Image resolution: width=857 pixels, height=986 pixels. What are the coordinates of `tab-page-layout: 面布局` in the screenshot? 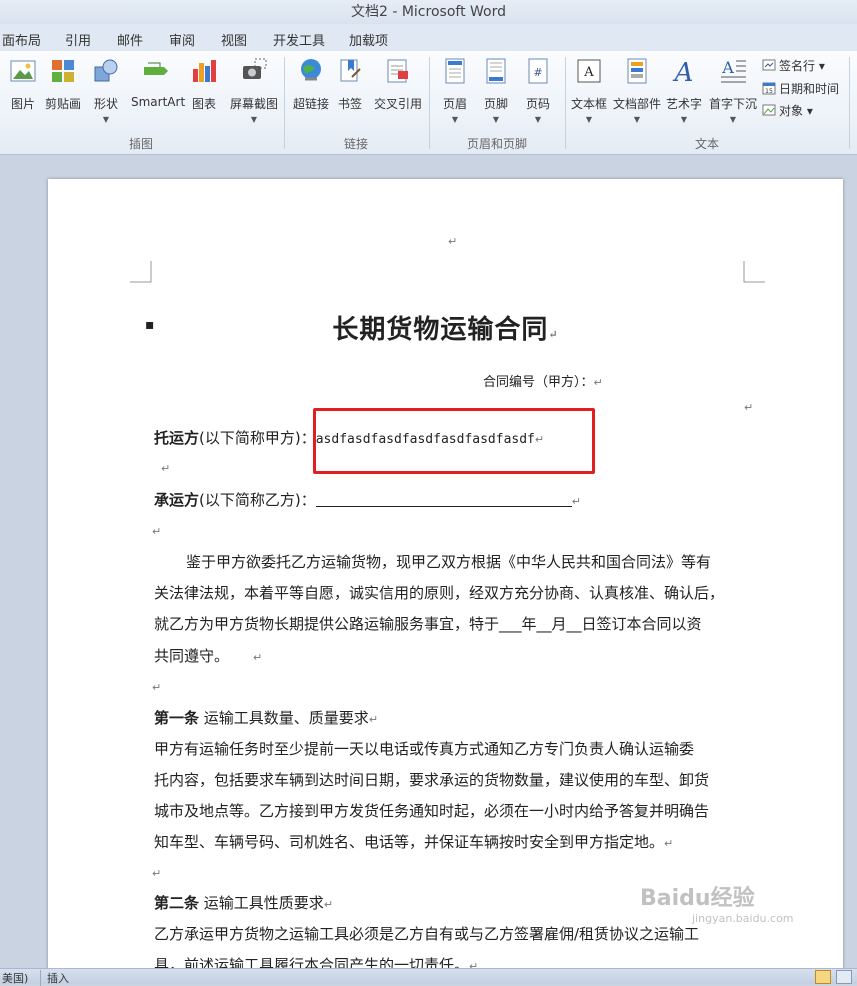 It's located at (21, 39).